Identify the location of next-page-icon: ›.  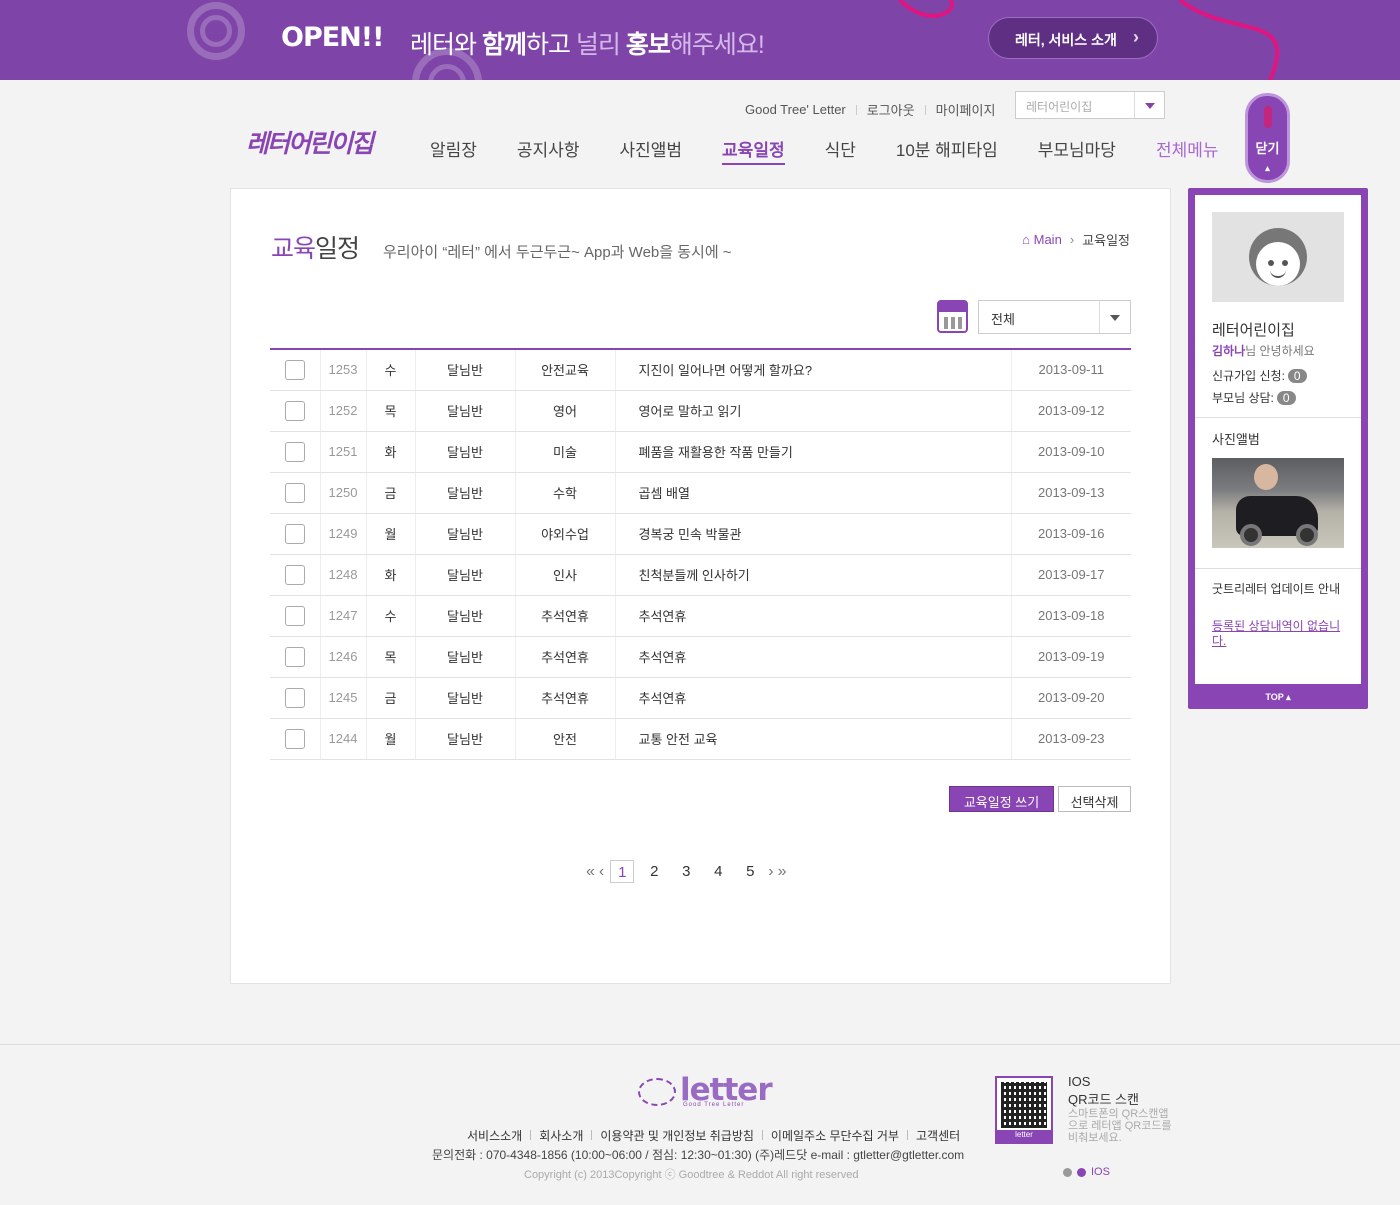
(770, 872).